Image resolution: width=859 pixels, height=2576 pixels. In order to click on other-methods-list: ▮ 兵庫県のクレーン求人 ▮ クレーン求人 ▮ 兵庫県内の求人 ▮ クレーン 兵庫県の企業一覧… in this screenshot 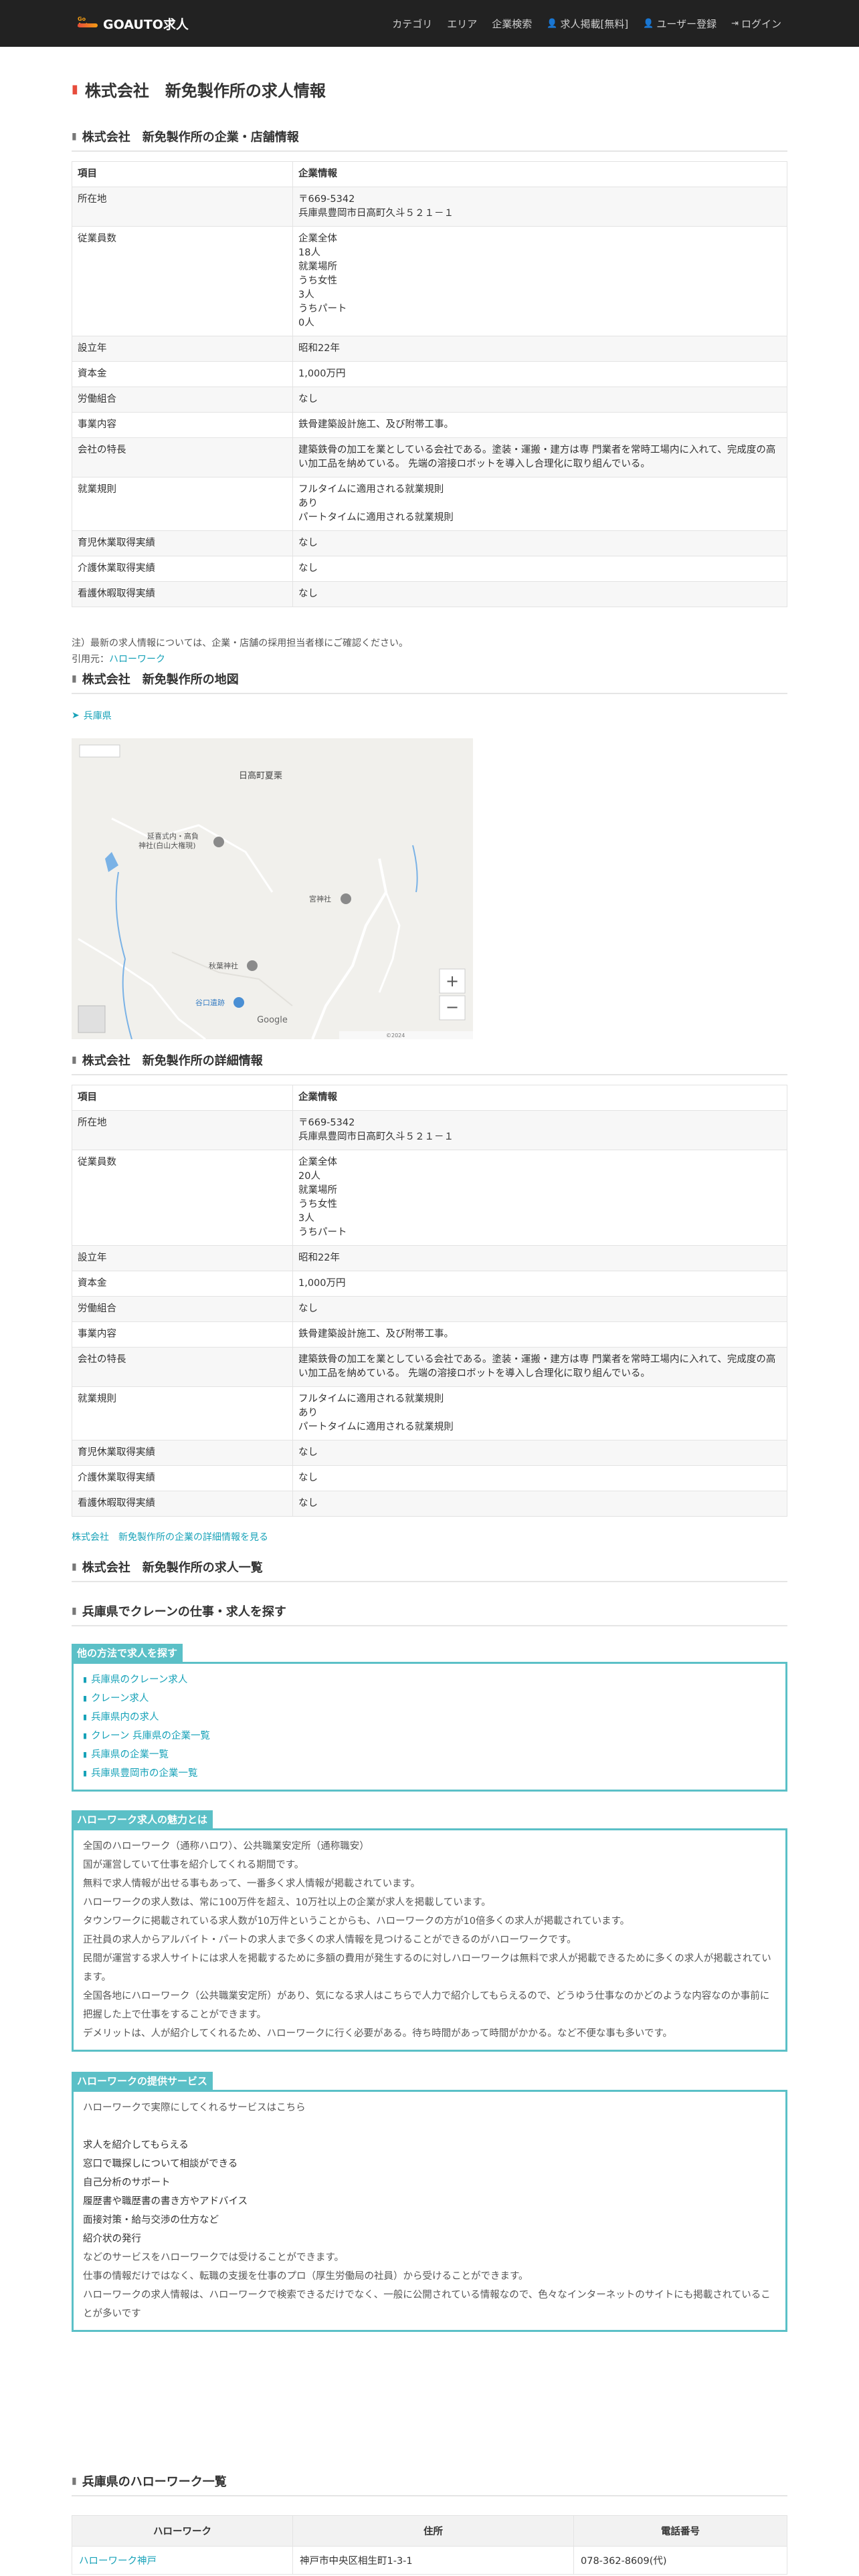, I will do `click(429, 1727)`.